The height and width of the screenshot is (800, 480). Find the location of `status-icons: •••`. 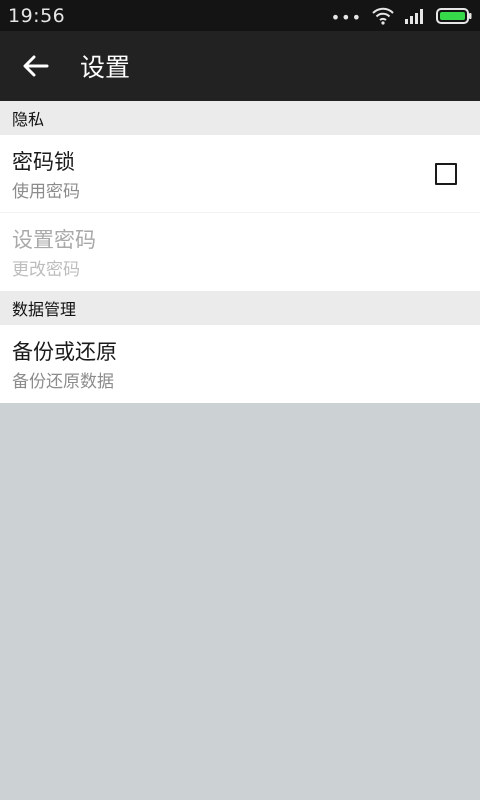

status-icons: ••• is located at coordinates (401, 16).